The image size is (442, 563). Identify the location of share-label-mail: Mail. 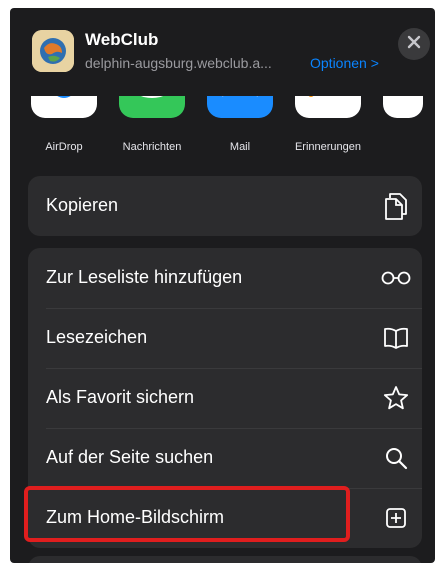
(240, 147).